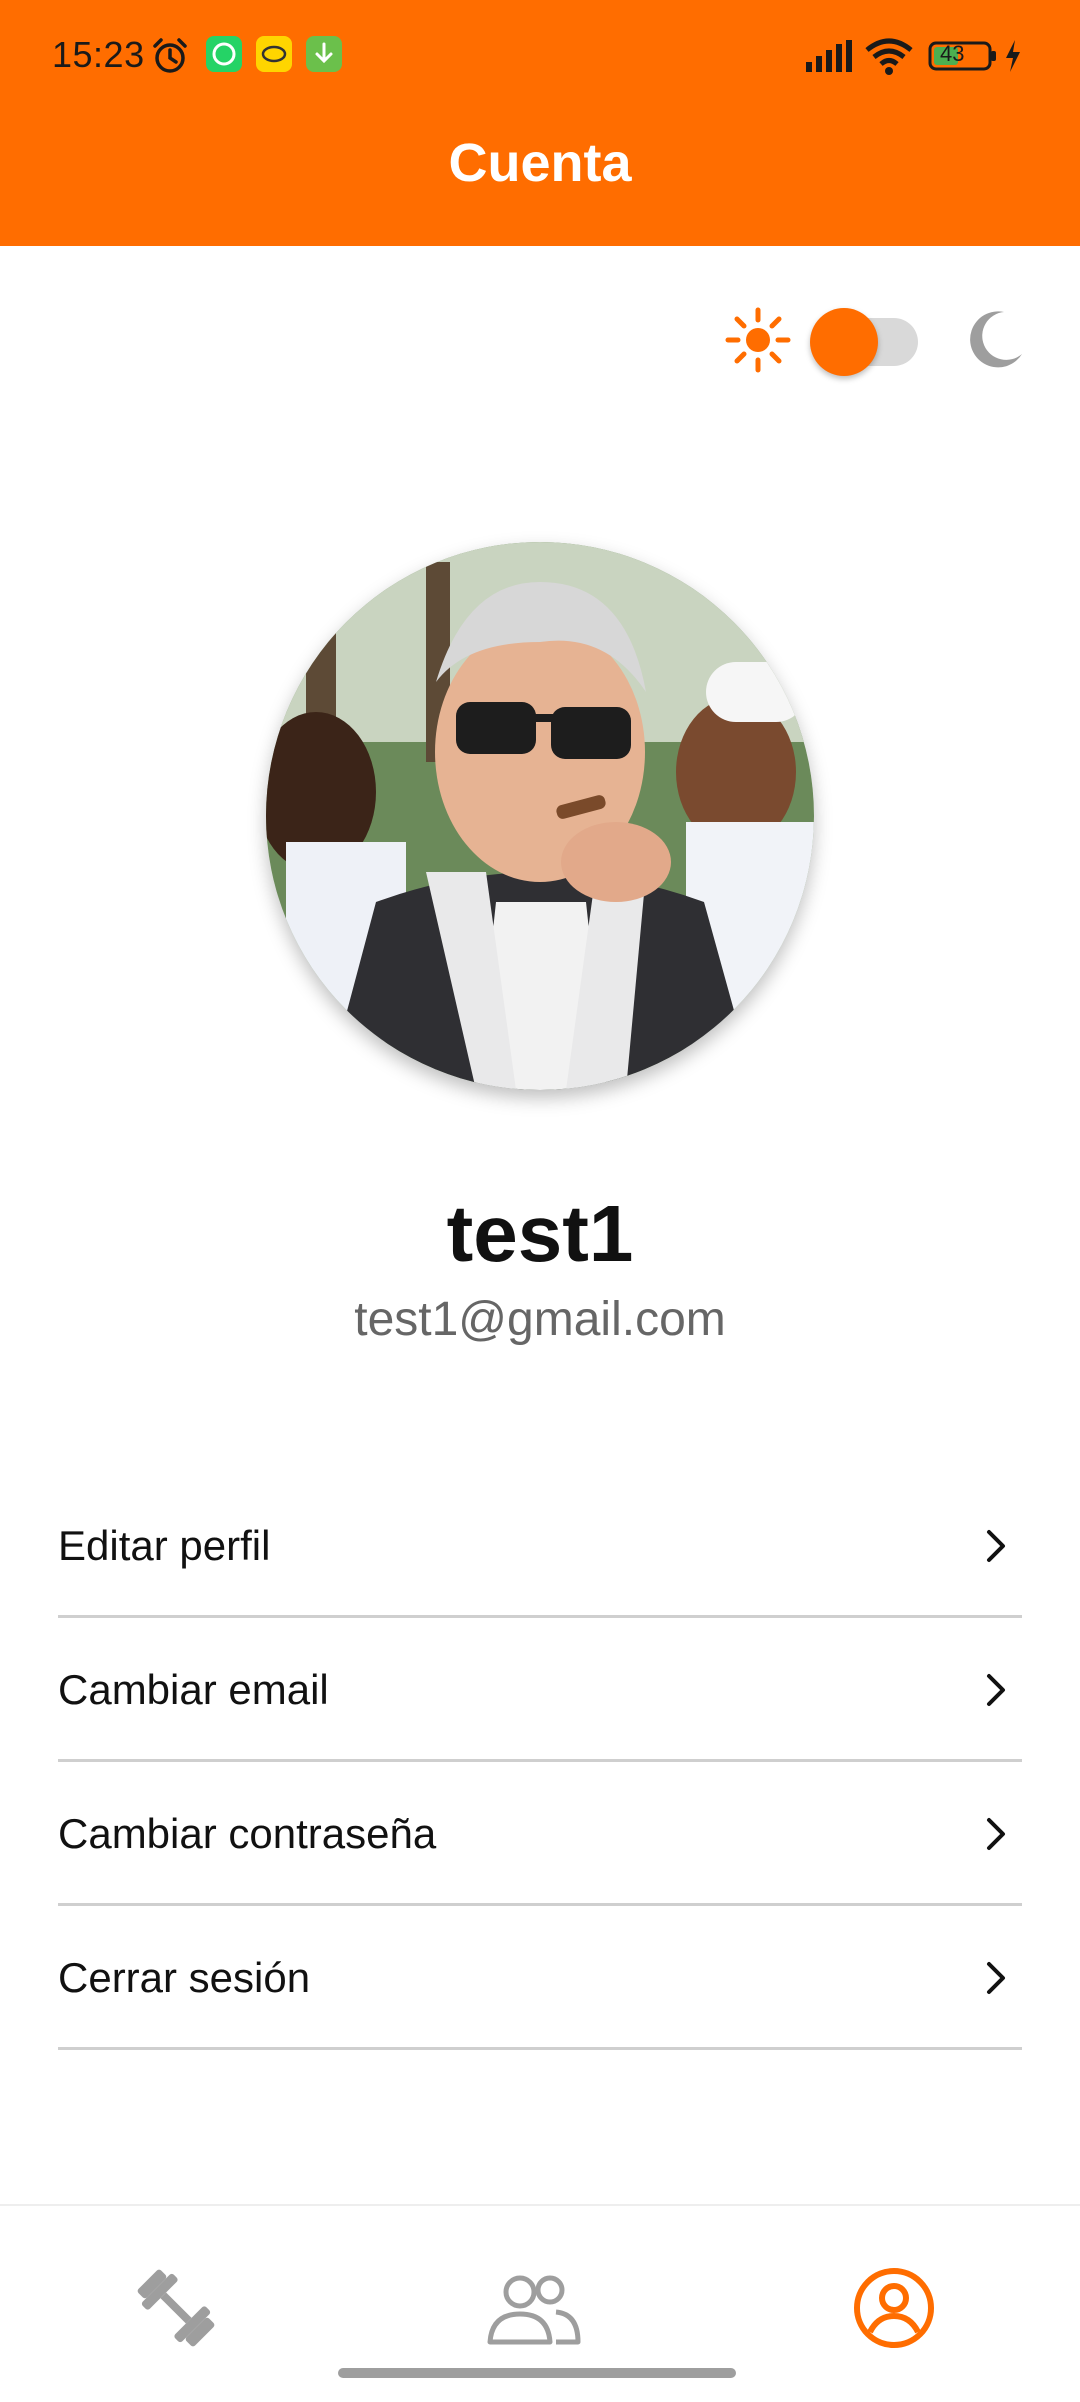 The image size is (1080, 2402). I want to click on alarm-icon, so click(170, 58).